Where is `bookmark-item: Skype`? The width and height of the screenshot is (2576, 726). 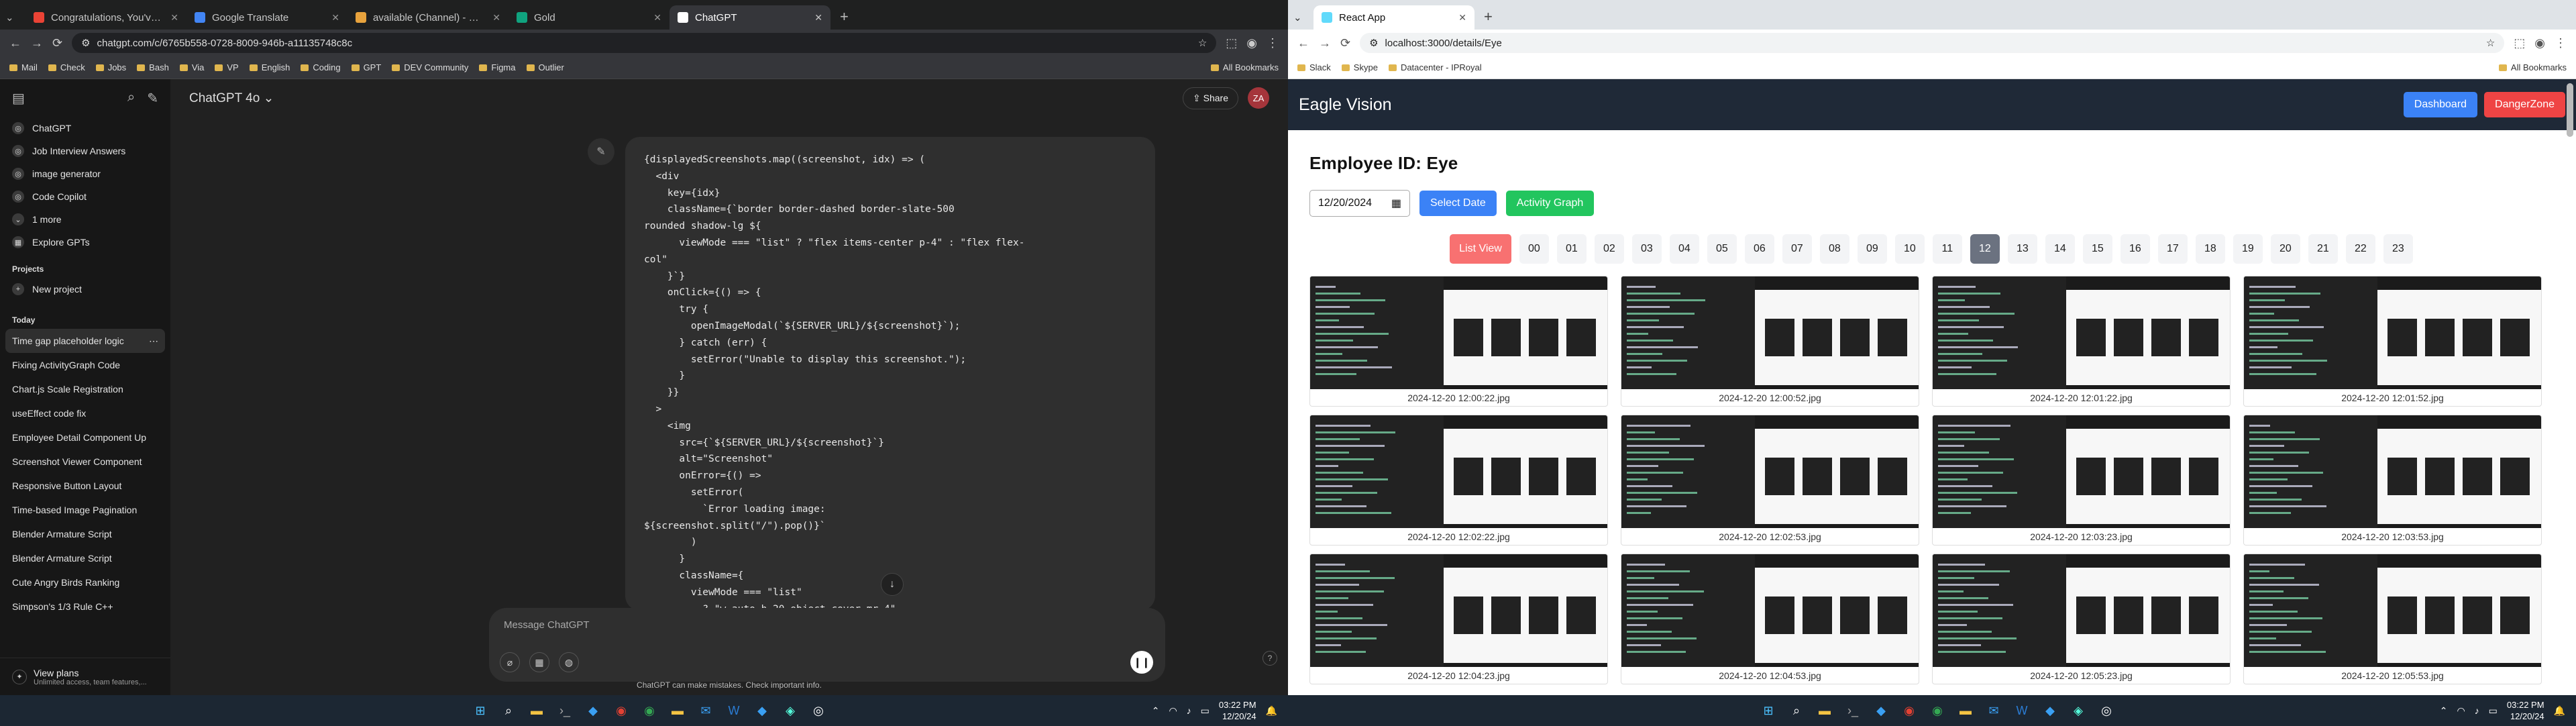 bookmark-item: Skype is located at coordinates (1359, 67).